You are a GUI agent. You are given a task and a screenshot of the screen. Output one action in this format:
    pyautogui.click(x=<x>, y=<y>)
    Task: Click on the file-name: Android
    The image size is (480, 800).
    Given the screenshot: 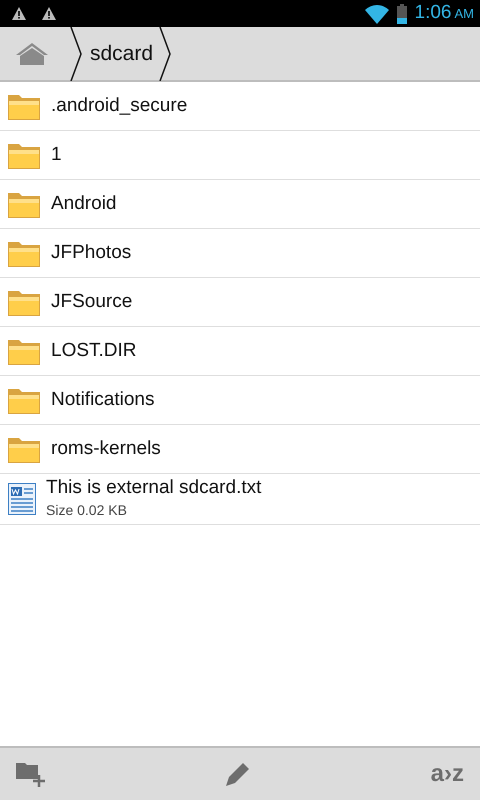 What is the action you would take?
    pyautogui.click(x=83, y=204)
    